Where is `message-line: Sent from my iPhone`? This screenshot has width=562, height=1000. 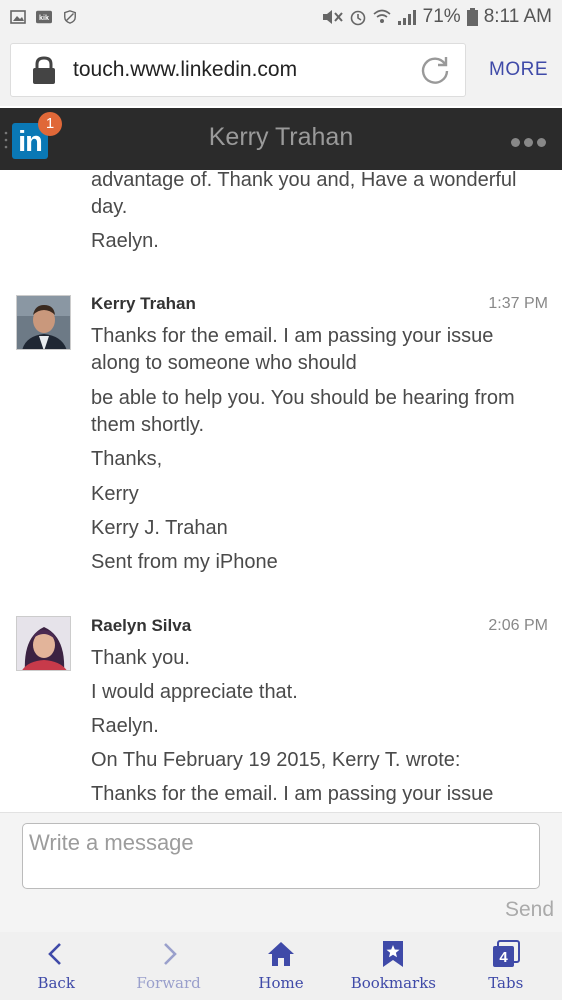
message-line: Sent from my iPhone is located at coordinates (184, 562).